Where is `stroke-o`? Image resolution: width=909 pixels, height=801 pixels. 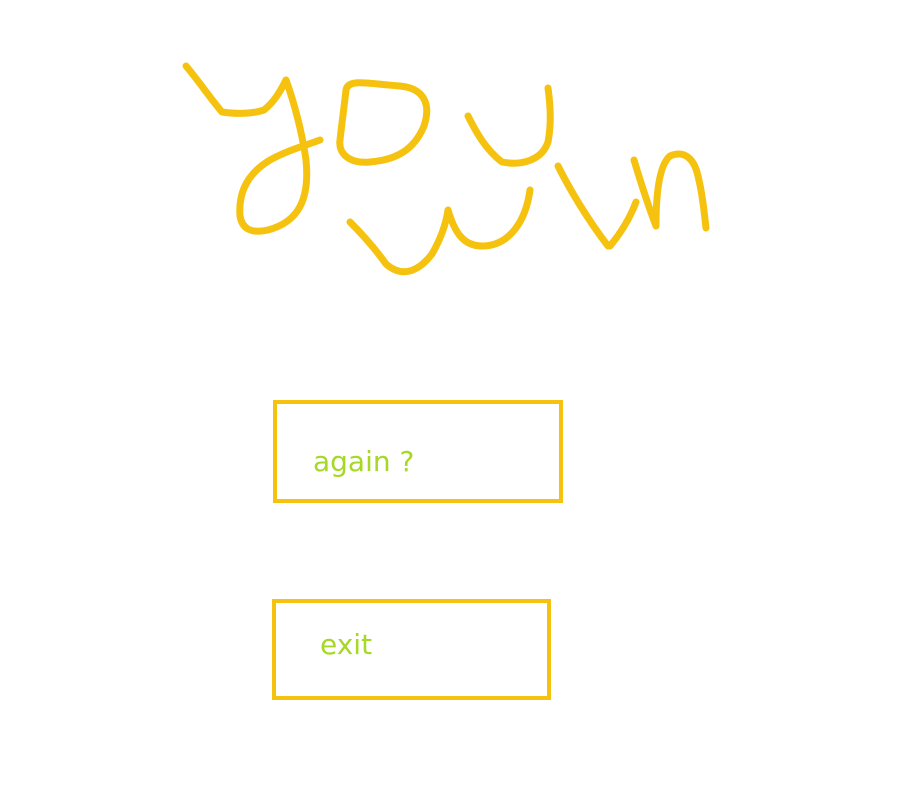 stroke-o is located at coordinates (383, 122).